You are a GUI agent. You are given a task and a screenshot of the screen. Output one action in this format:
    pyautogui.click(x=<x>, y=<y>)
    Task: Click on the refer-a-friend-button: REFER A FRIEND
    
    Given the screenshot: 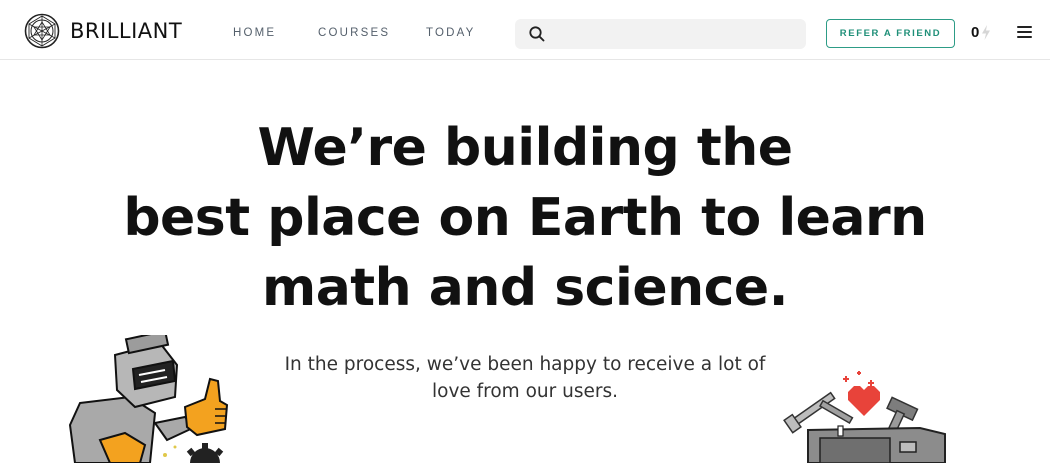 What is the action you would take?
    pyautogui.click(x=890, y=33)
    